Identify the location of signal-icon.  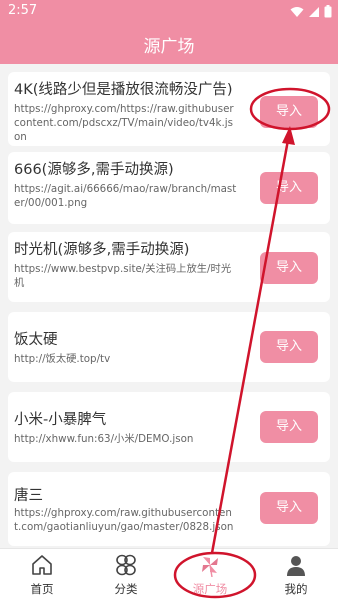
(314, 11).